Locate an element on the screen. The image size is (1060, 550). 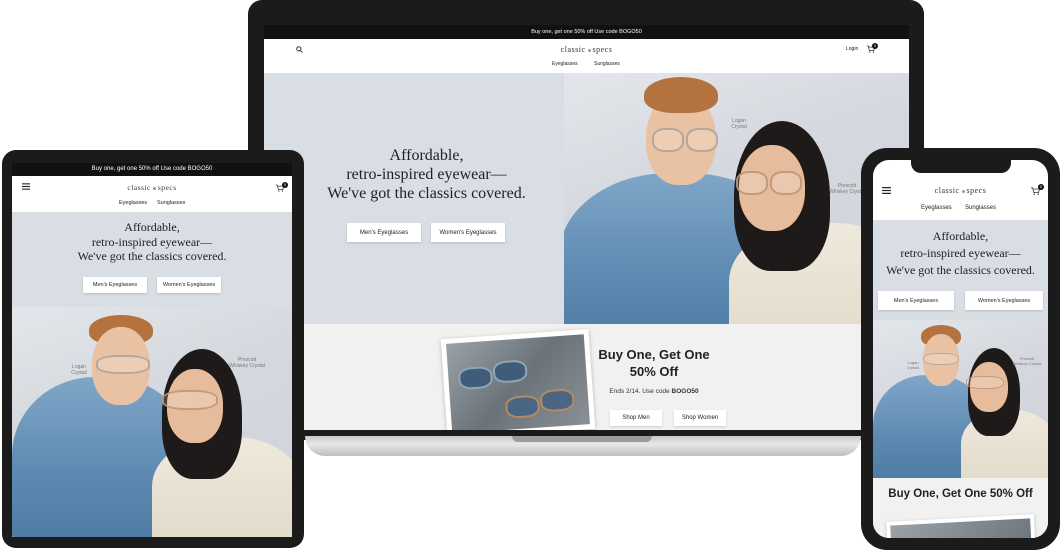
phone-logan-label: Logan Crystal is located at coordinates (913, 365).